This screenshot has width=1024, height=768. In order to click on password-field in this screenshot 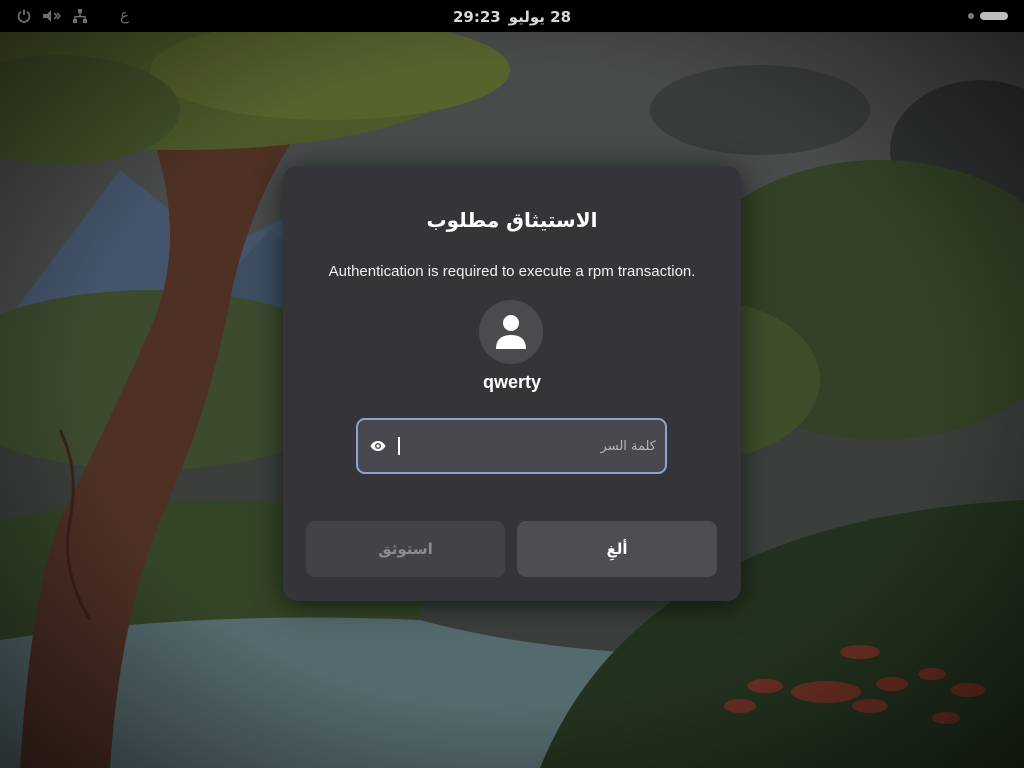, I will do `click(511, 446)`.